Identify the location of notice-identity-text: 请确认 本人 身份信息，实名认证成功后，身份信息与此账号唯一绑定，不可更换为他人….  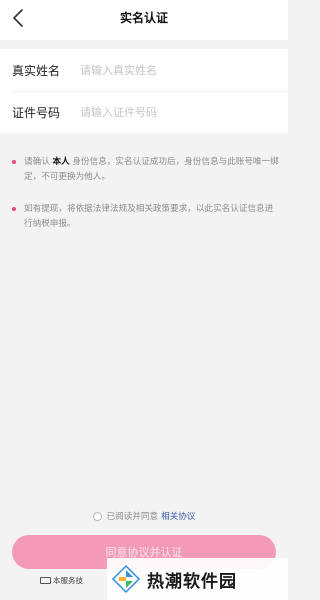
(146, 170).